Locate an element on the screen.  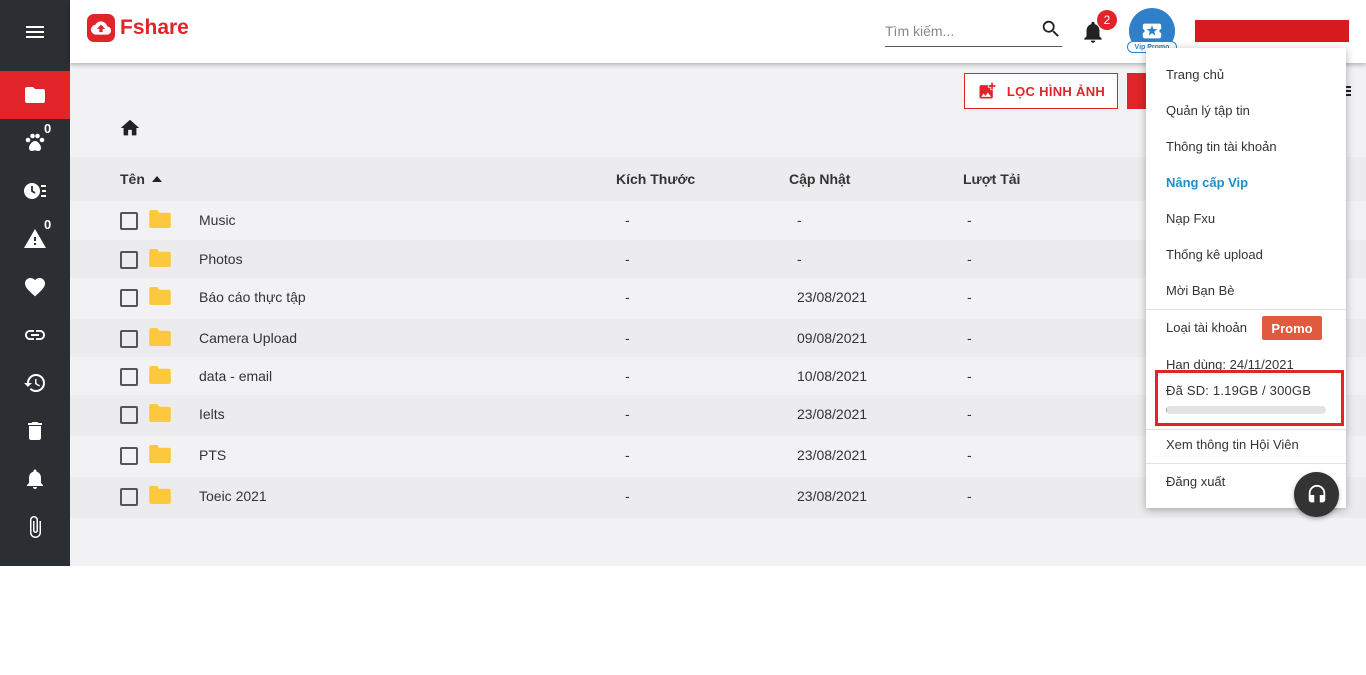
sidebar: 0 0 is located at coordinates (35, 283).